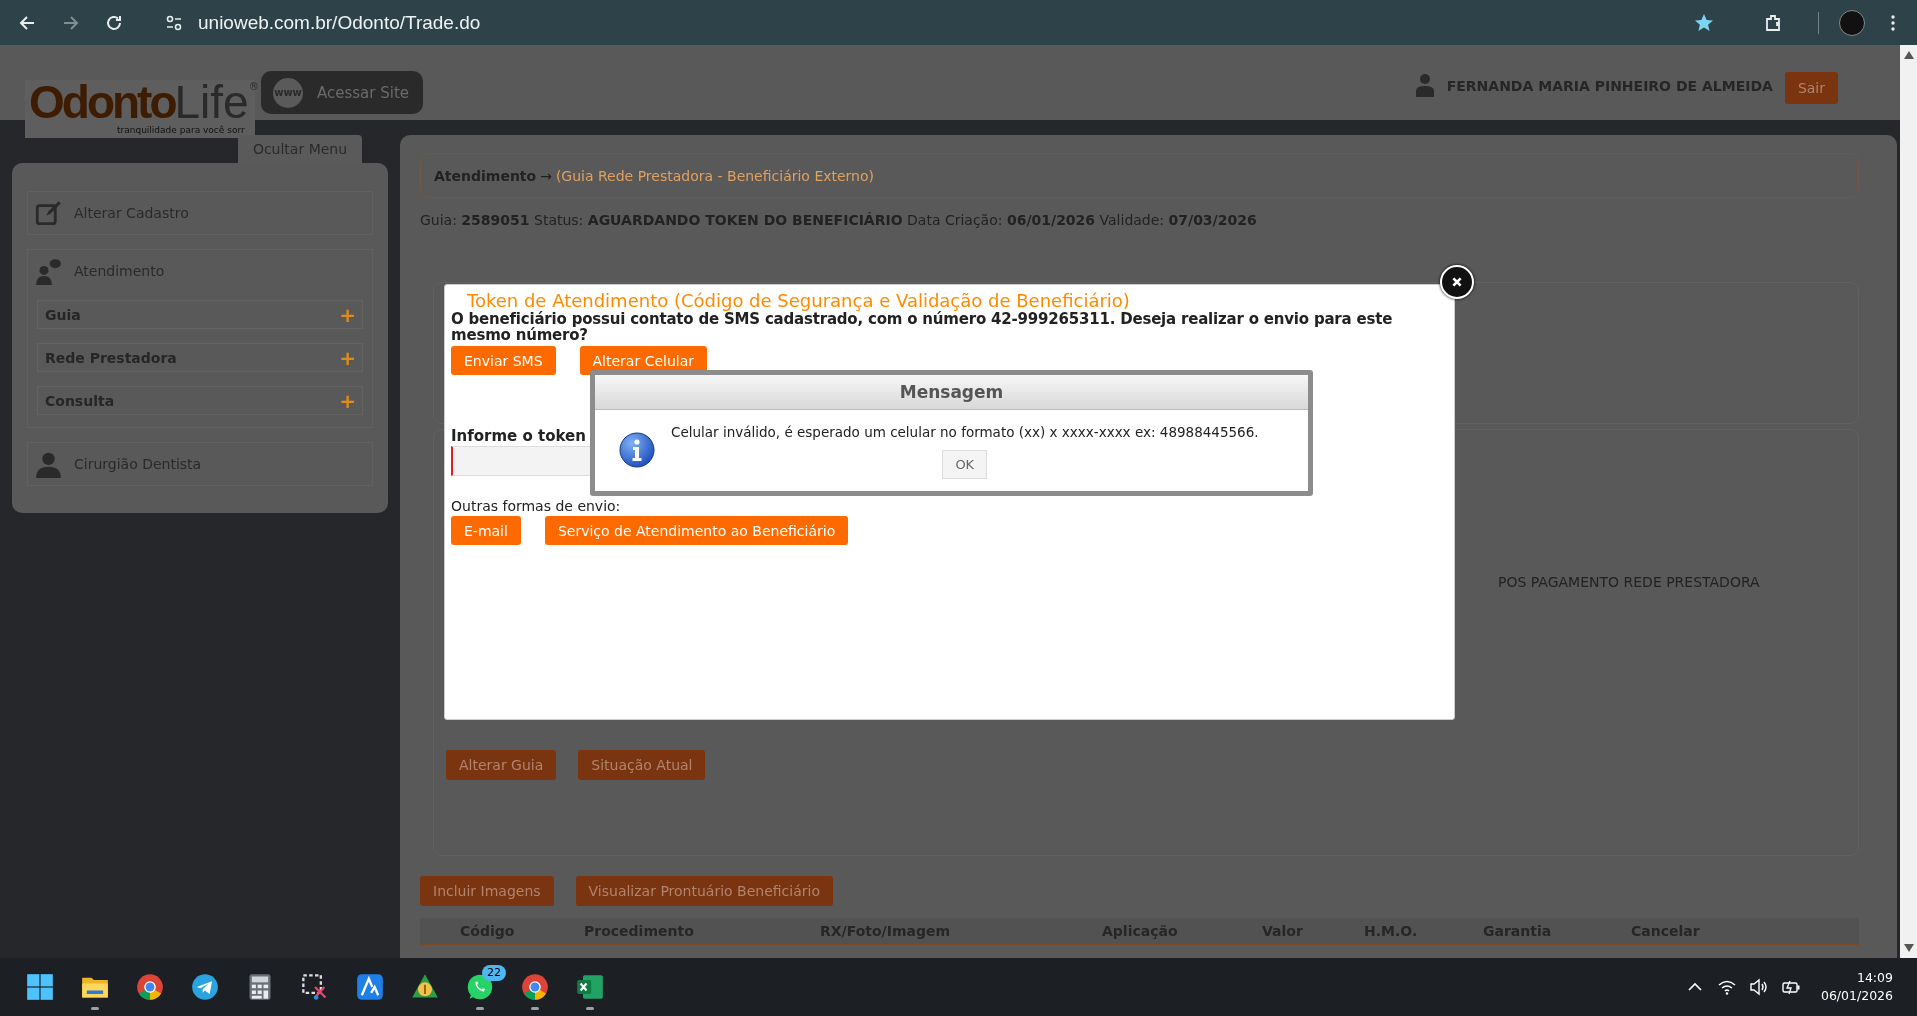  What do you see at coordinates (546, 175) in the screenshot?
I see `breadcrumb-arrow: →` at bounding box center [546, 175].